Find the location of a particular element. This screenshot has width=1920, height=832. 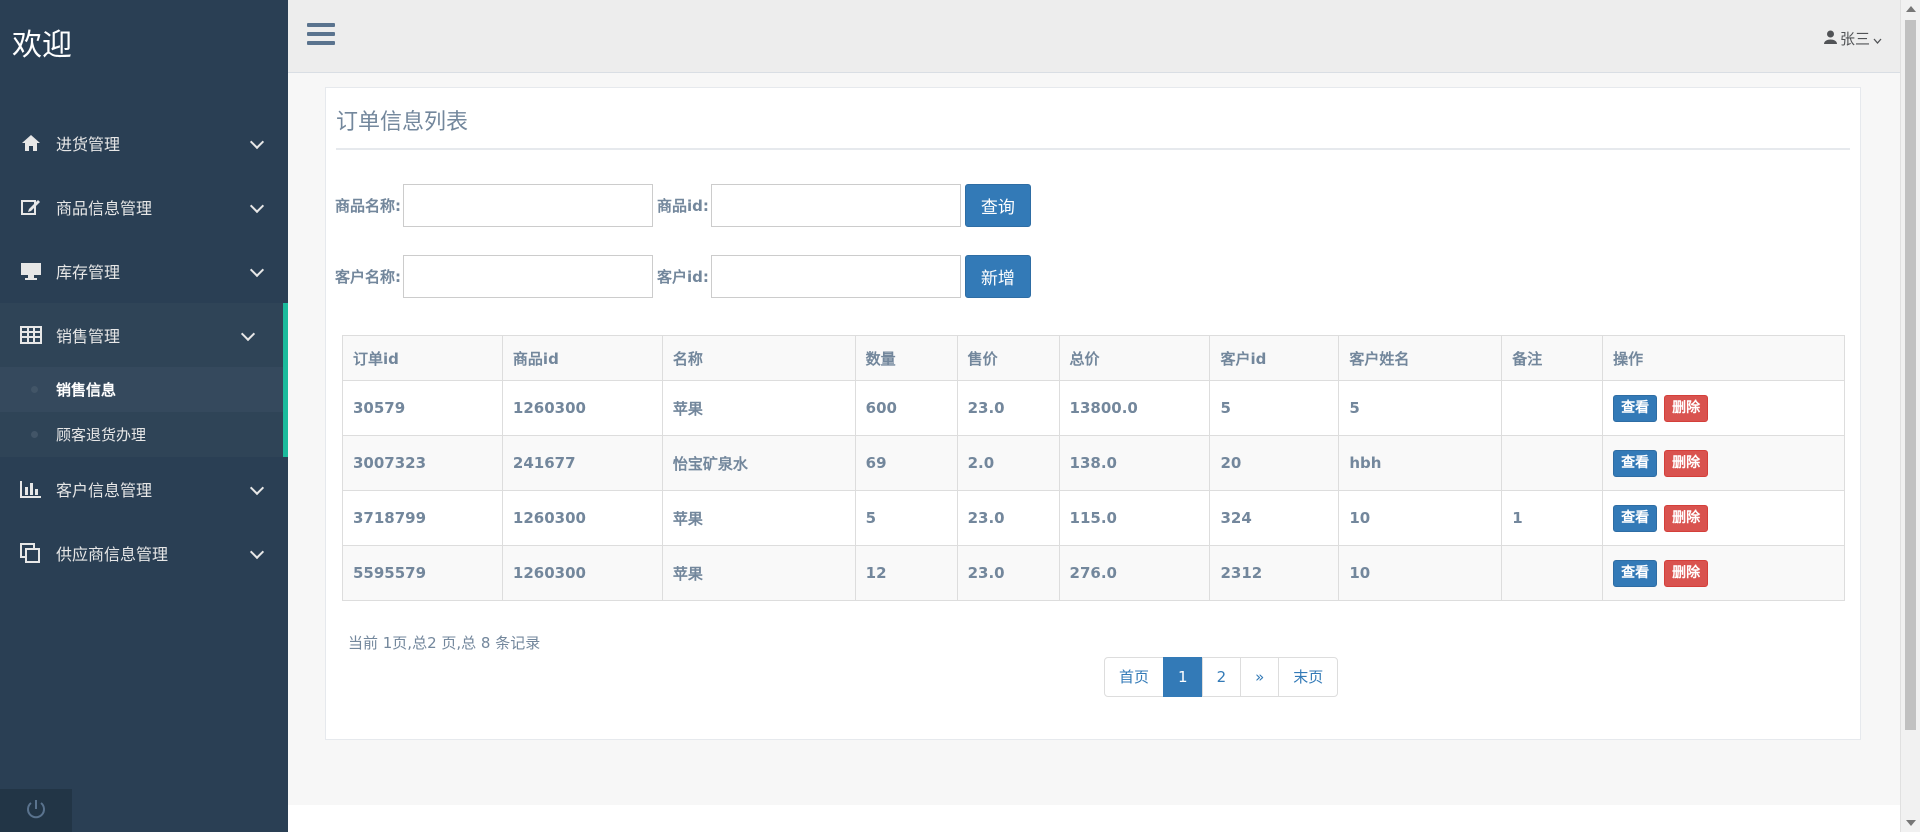

bar-chart-icon is located at coordinates (31, 489).